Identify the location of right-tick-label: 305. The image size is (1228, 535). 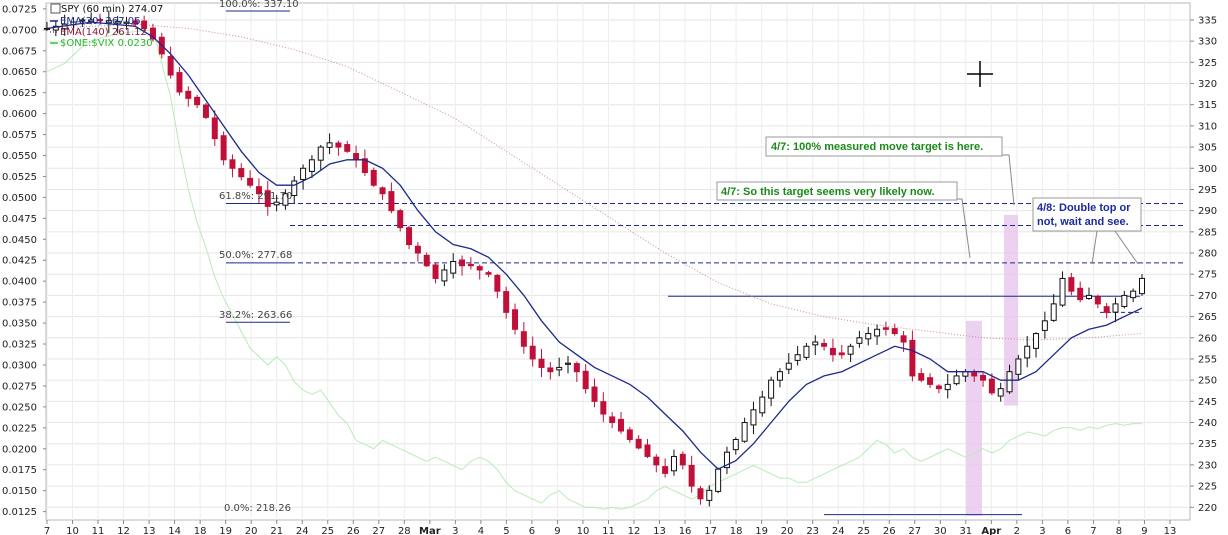
(1207, 148).